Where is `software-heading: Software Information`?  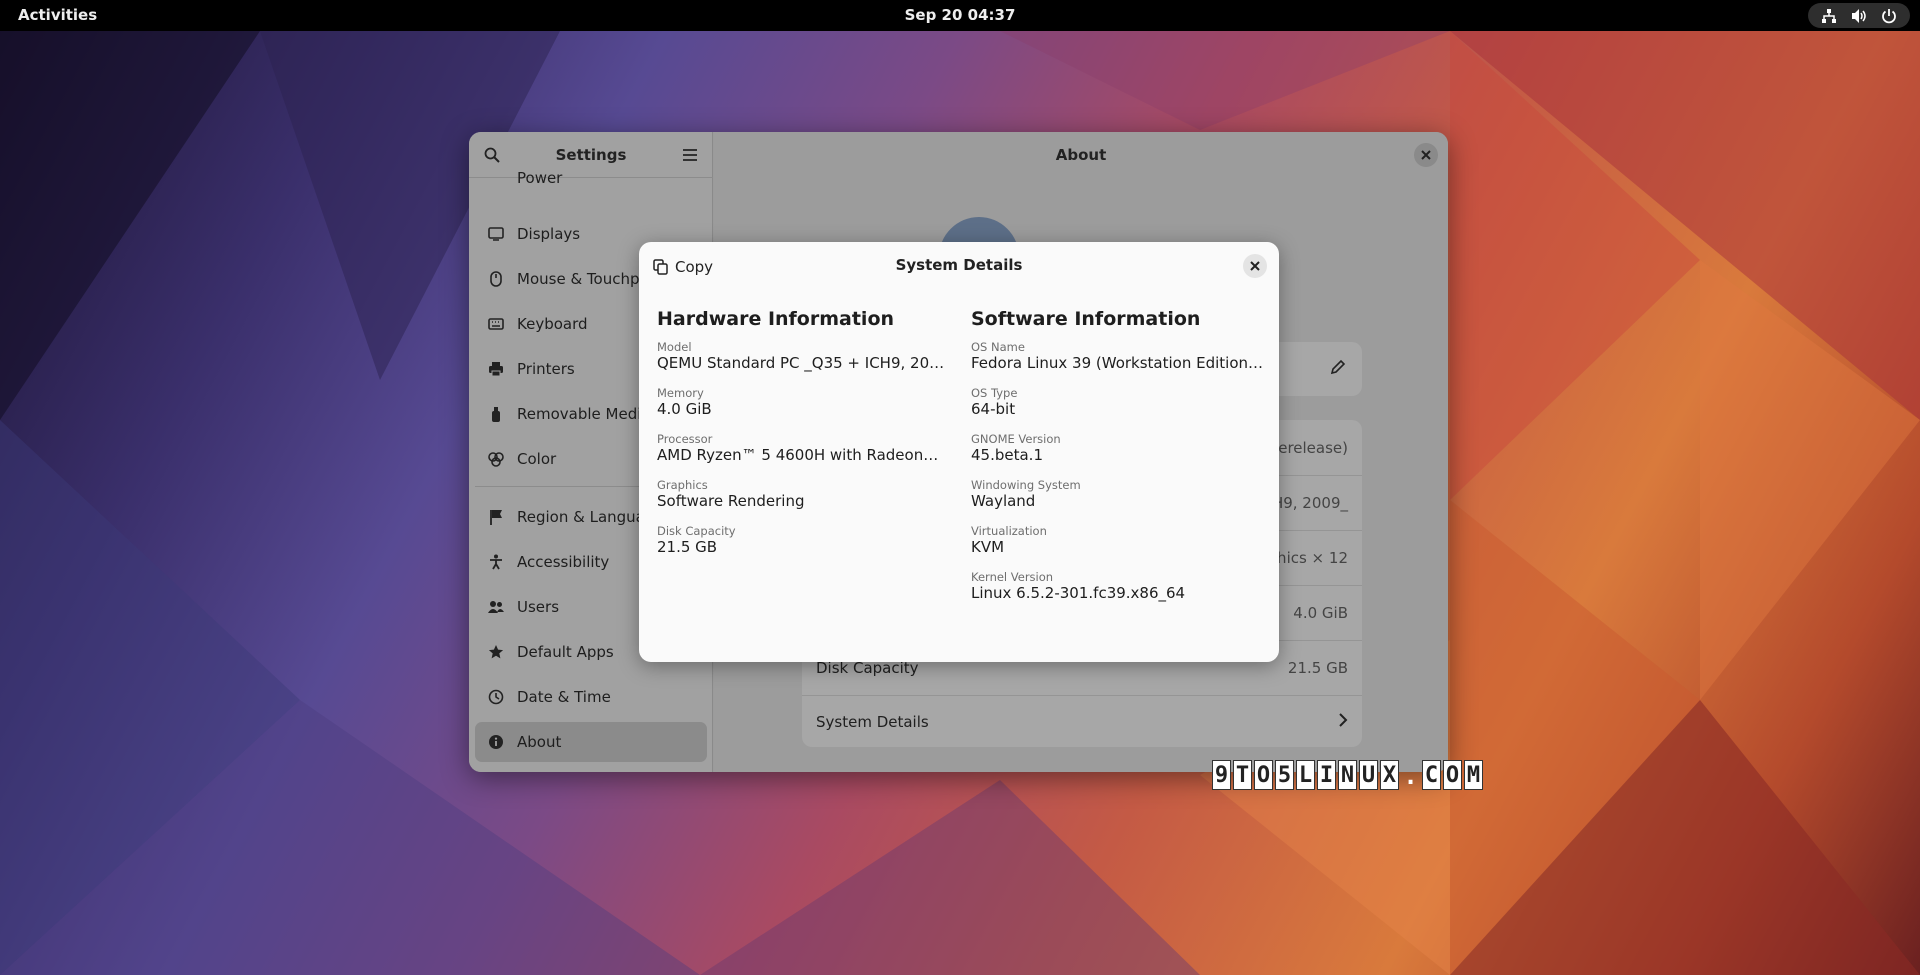
software-heading: Software Information is located at coordinates (1086, 319).